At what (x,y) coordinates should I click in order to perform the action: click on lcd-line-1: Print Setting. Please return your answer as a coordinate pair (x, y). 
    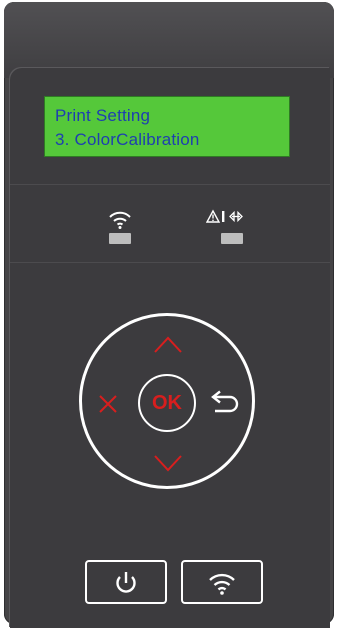
    Looking at the image, I should click on (103, 115).